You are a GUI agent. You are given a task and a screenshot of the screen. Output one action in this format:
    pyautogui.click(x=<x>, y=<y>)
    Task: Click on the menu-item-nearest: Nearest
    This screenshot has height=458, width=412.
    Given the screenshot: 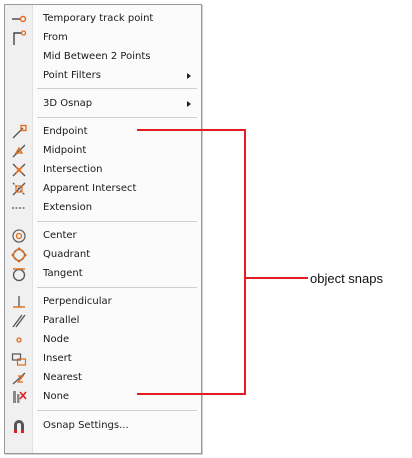 What is the action you would take?
    pyautogui.click(x=103, y=377)
    